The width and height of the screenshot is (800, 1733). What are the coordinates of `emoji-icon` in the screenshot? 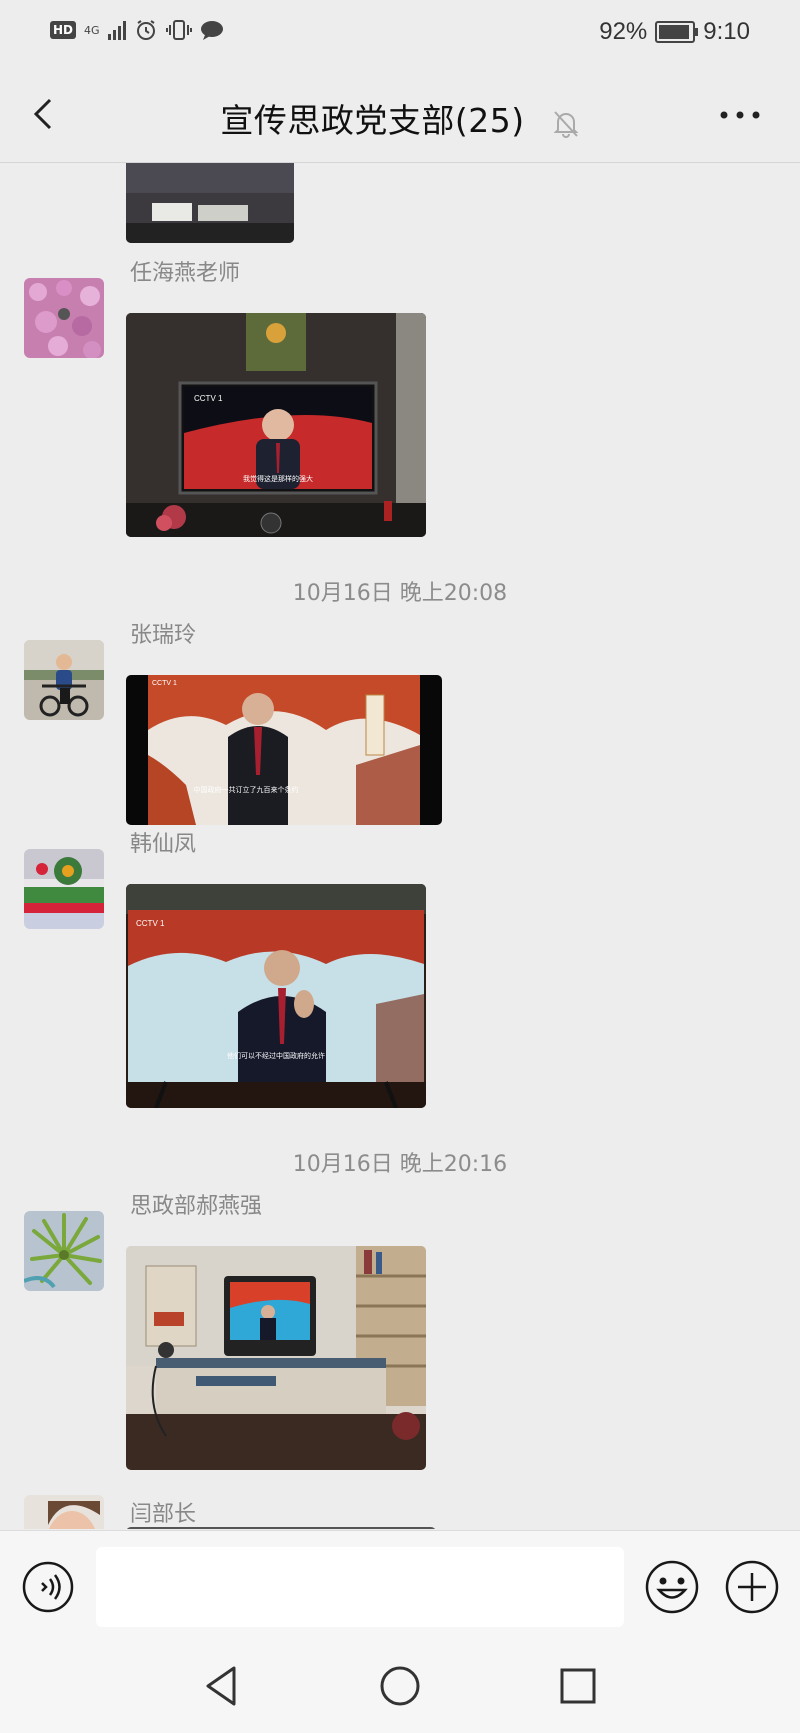 It's located at (672, 1587).